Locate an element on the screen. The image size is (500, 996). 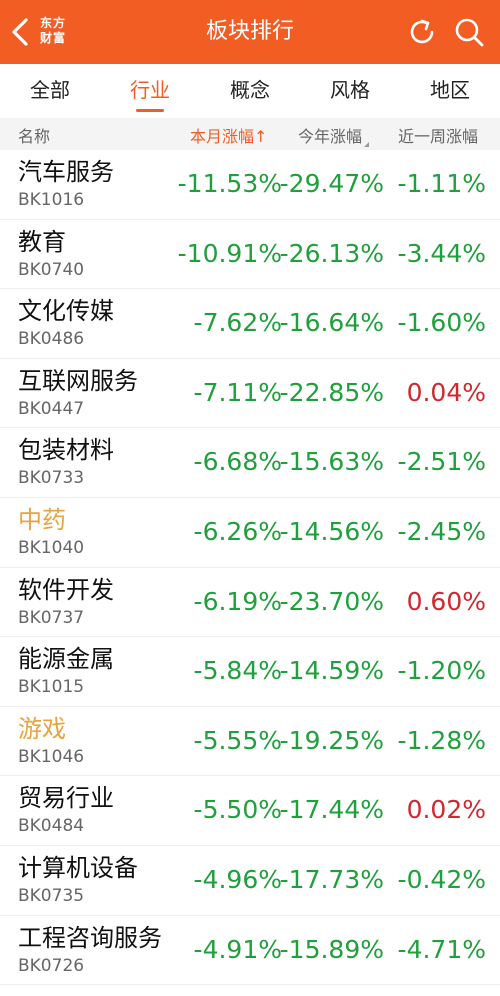
month-change: -7.11% is located at coordinates (237, 392).